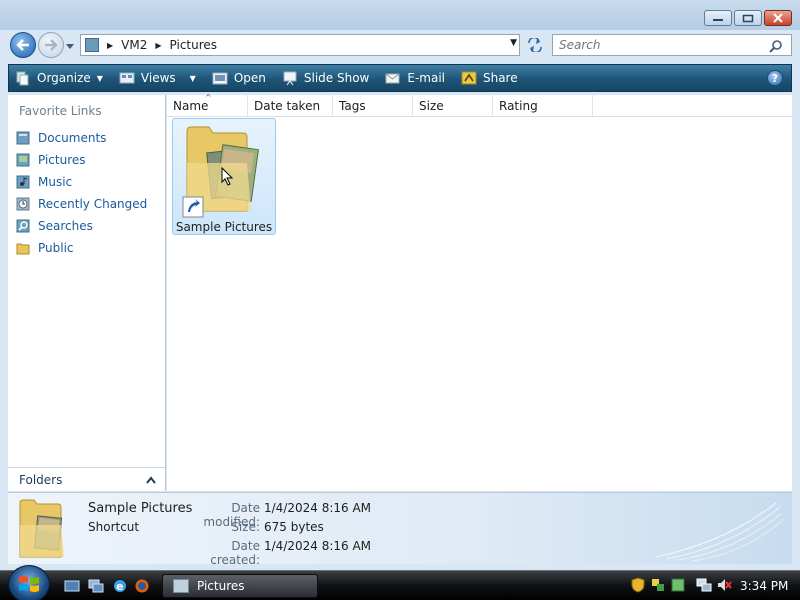 This screenshot has height=600, width=800. I want to click on open-button: Open, so click(239, 78).